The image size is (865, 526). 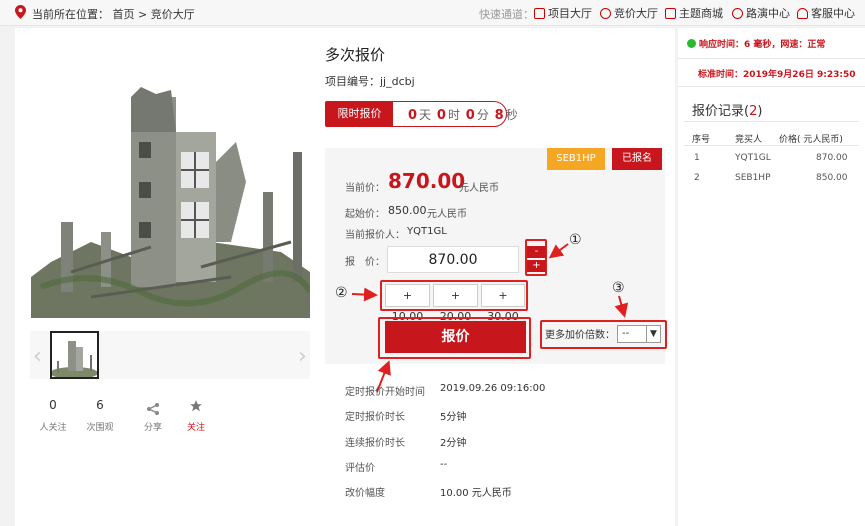 I want to click on records-title: 报价记录(2), so click(x=727, y=109).